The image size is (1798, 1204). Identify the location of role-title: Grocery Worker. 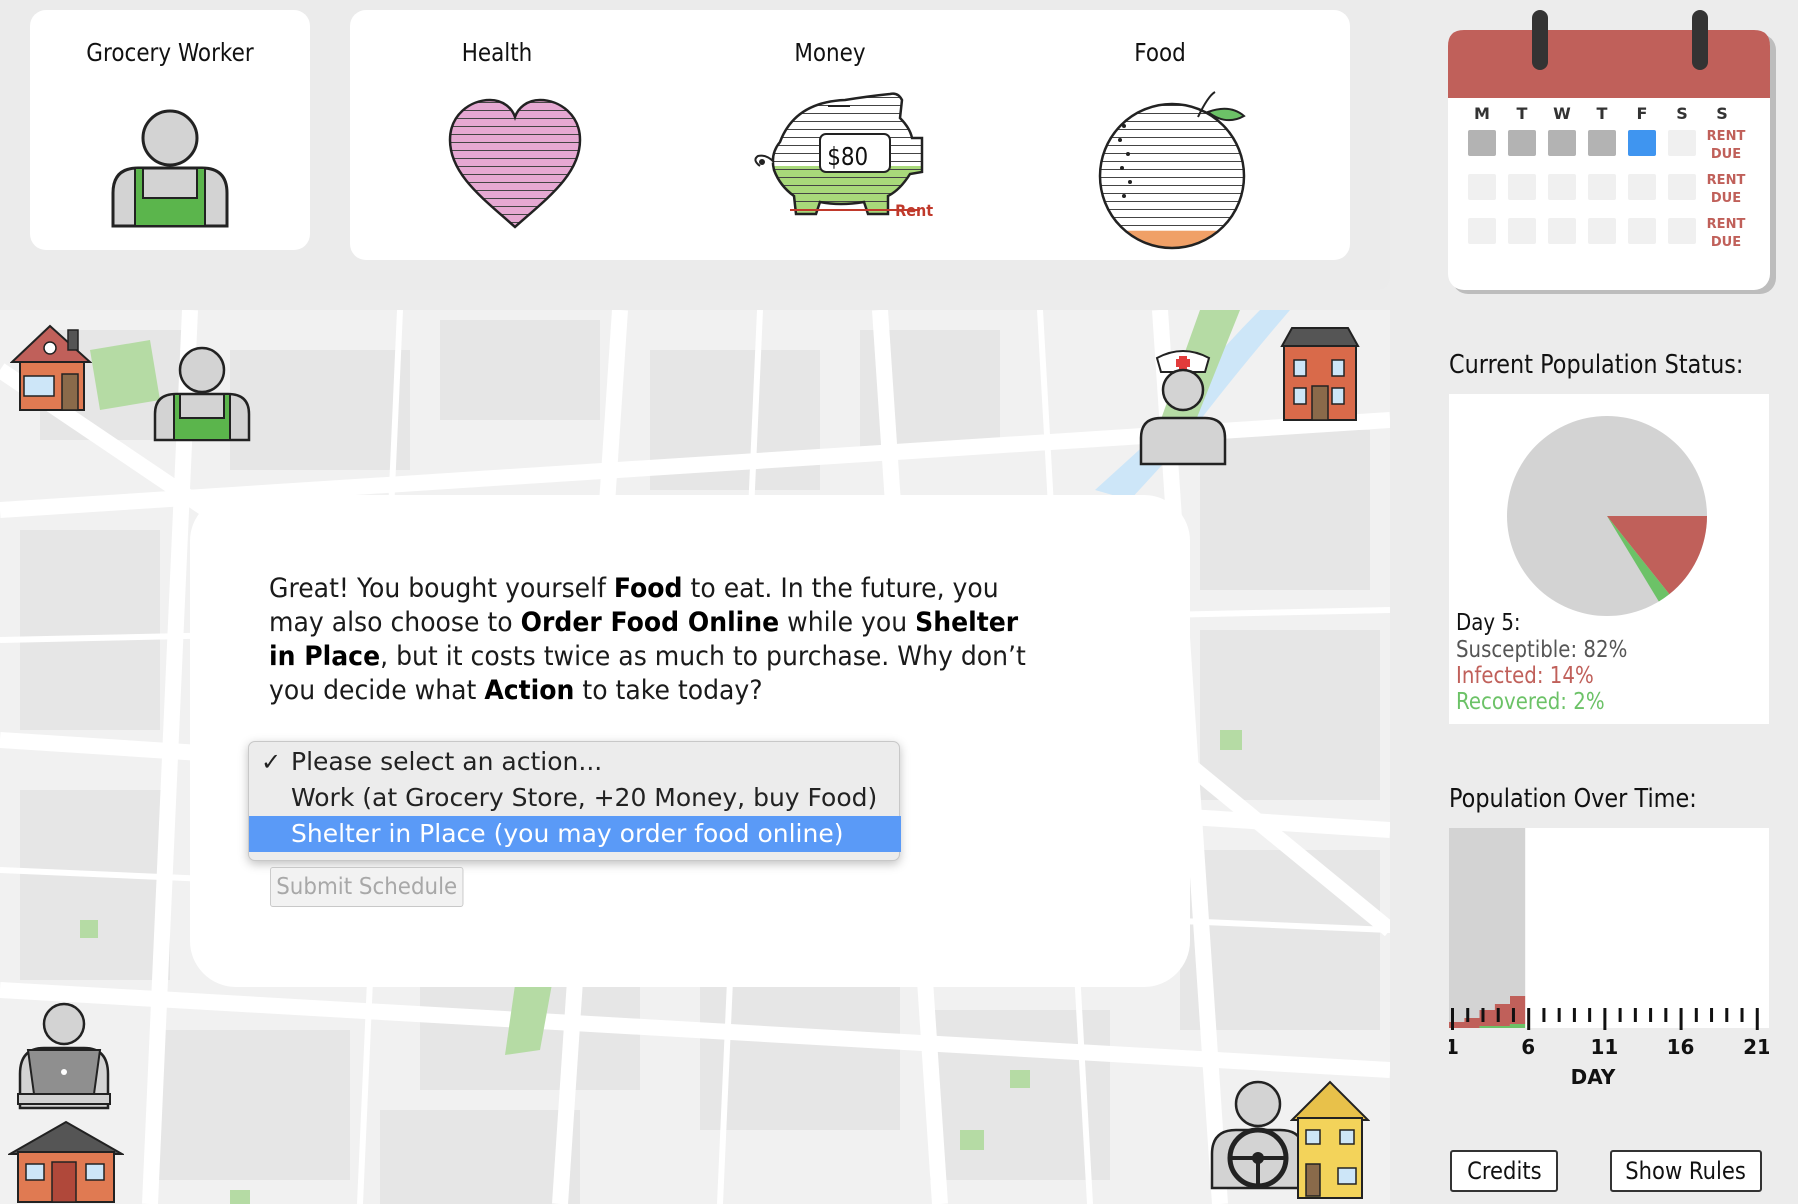
(170, 52).